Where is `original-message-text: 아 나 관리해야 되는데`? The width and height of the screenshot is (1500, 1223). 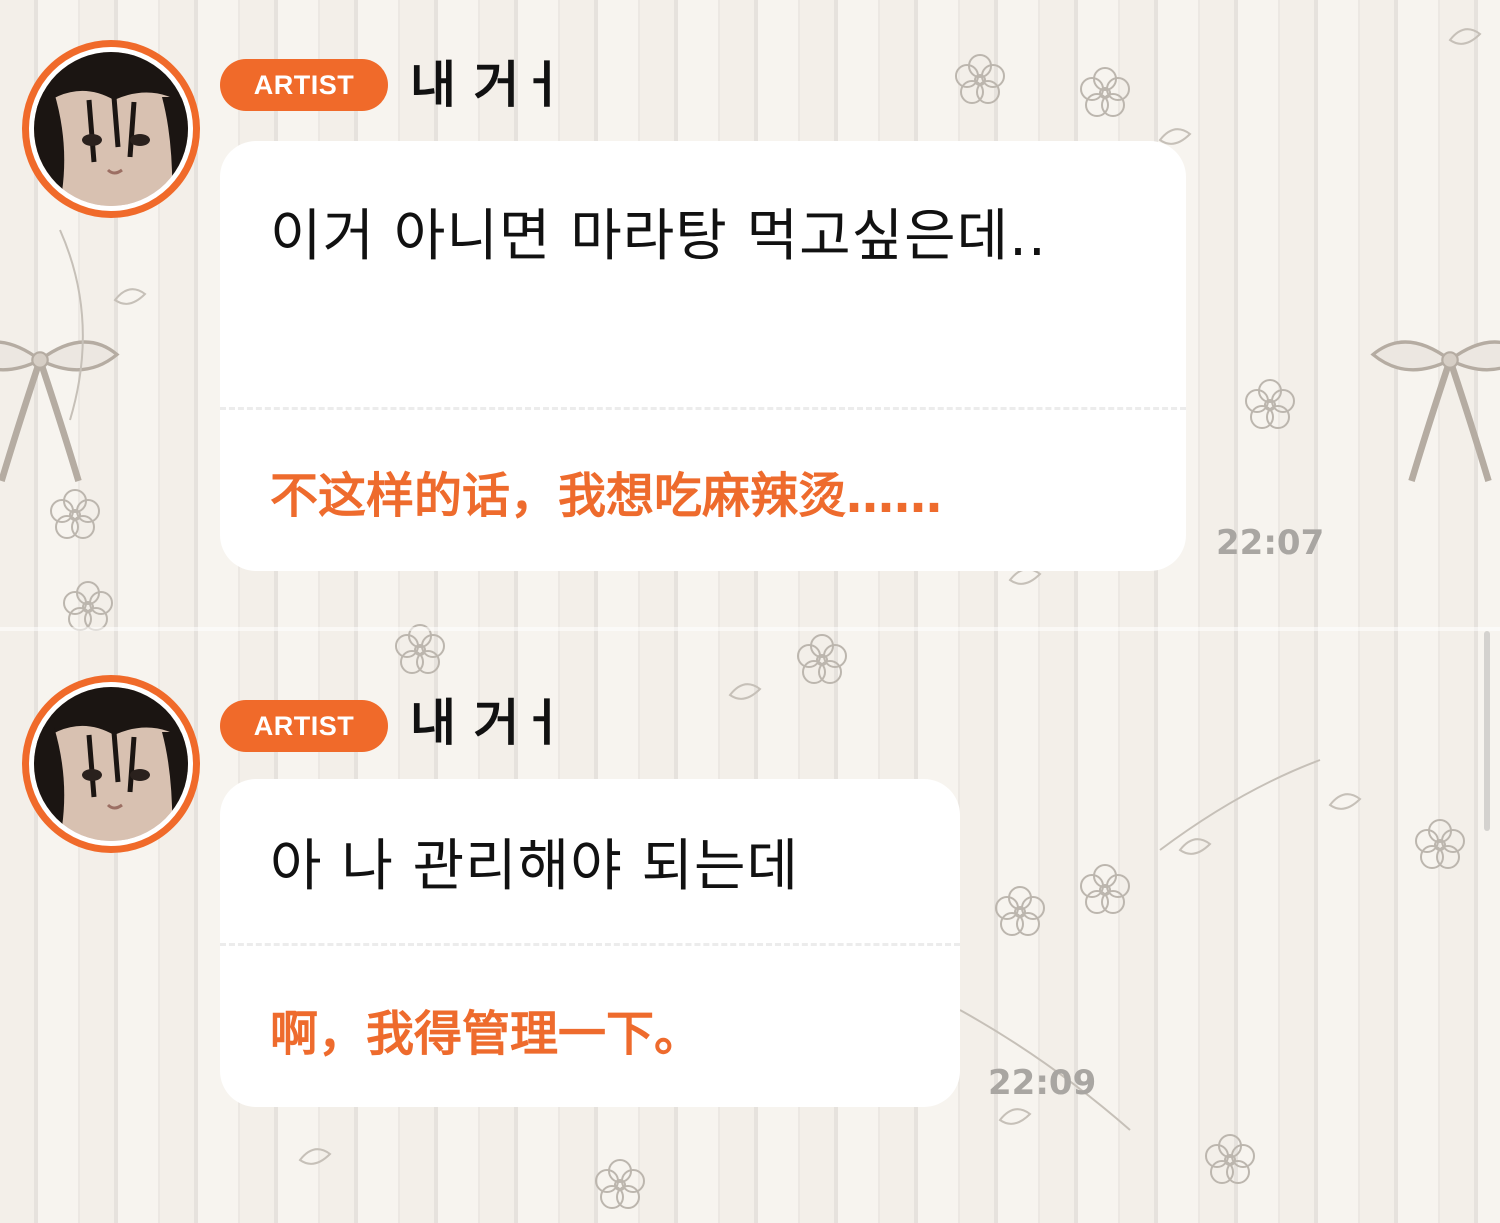 original-message-text: 아 나 관리해야 되는데 is located at coordinates (535, 866).